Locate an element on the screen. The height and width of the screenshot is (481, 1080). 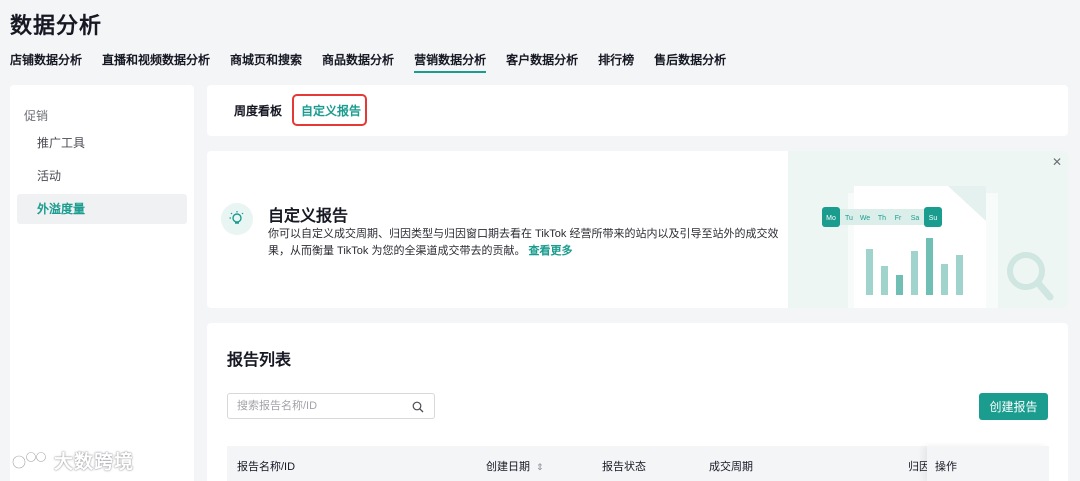
tab-mall-search: 商城页和搜索 is located at coordinates (266, 63).